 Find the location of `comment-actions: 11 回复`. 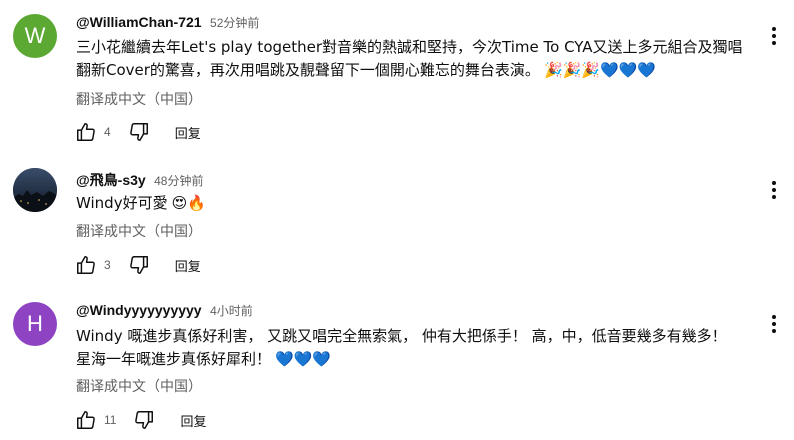

comment-actions: 11 回复 is located at coordinates (140, 420).